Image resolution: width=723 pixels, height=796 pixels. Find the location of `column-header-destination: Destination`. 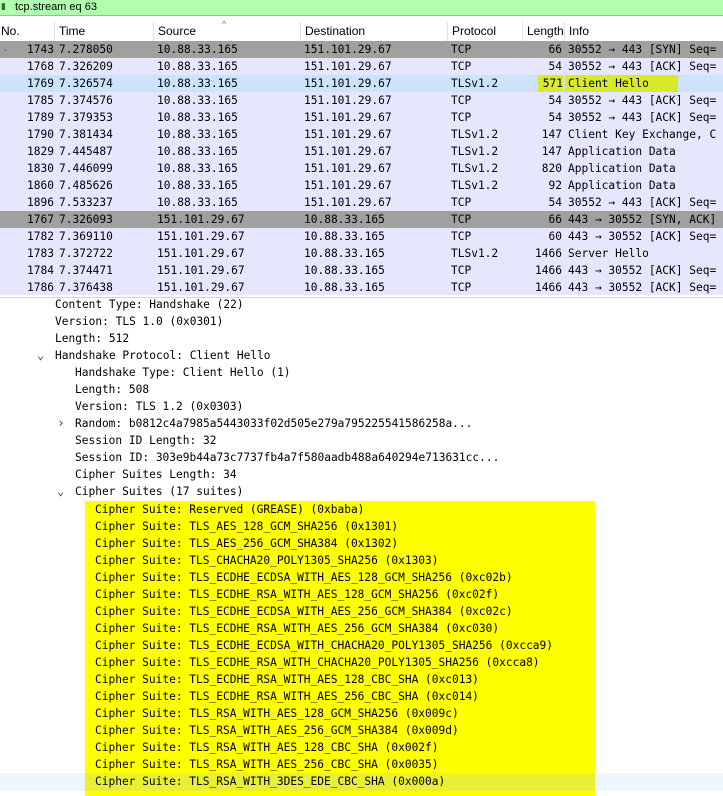

column-header-destination: Destination is located at coordinates (373, 31).